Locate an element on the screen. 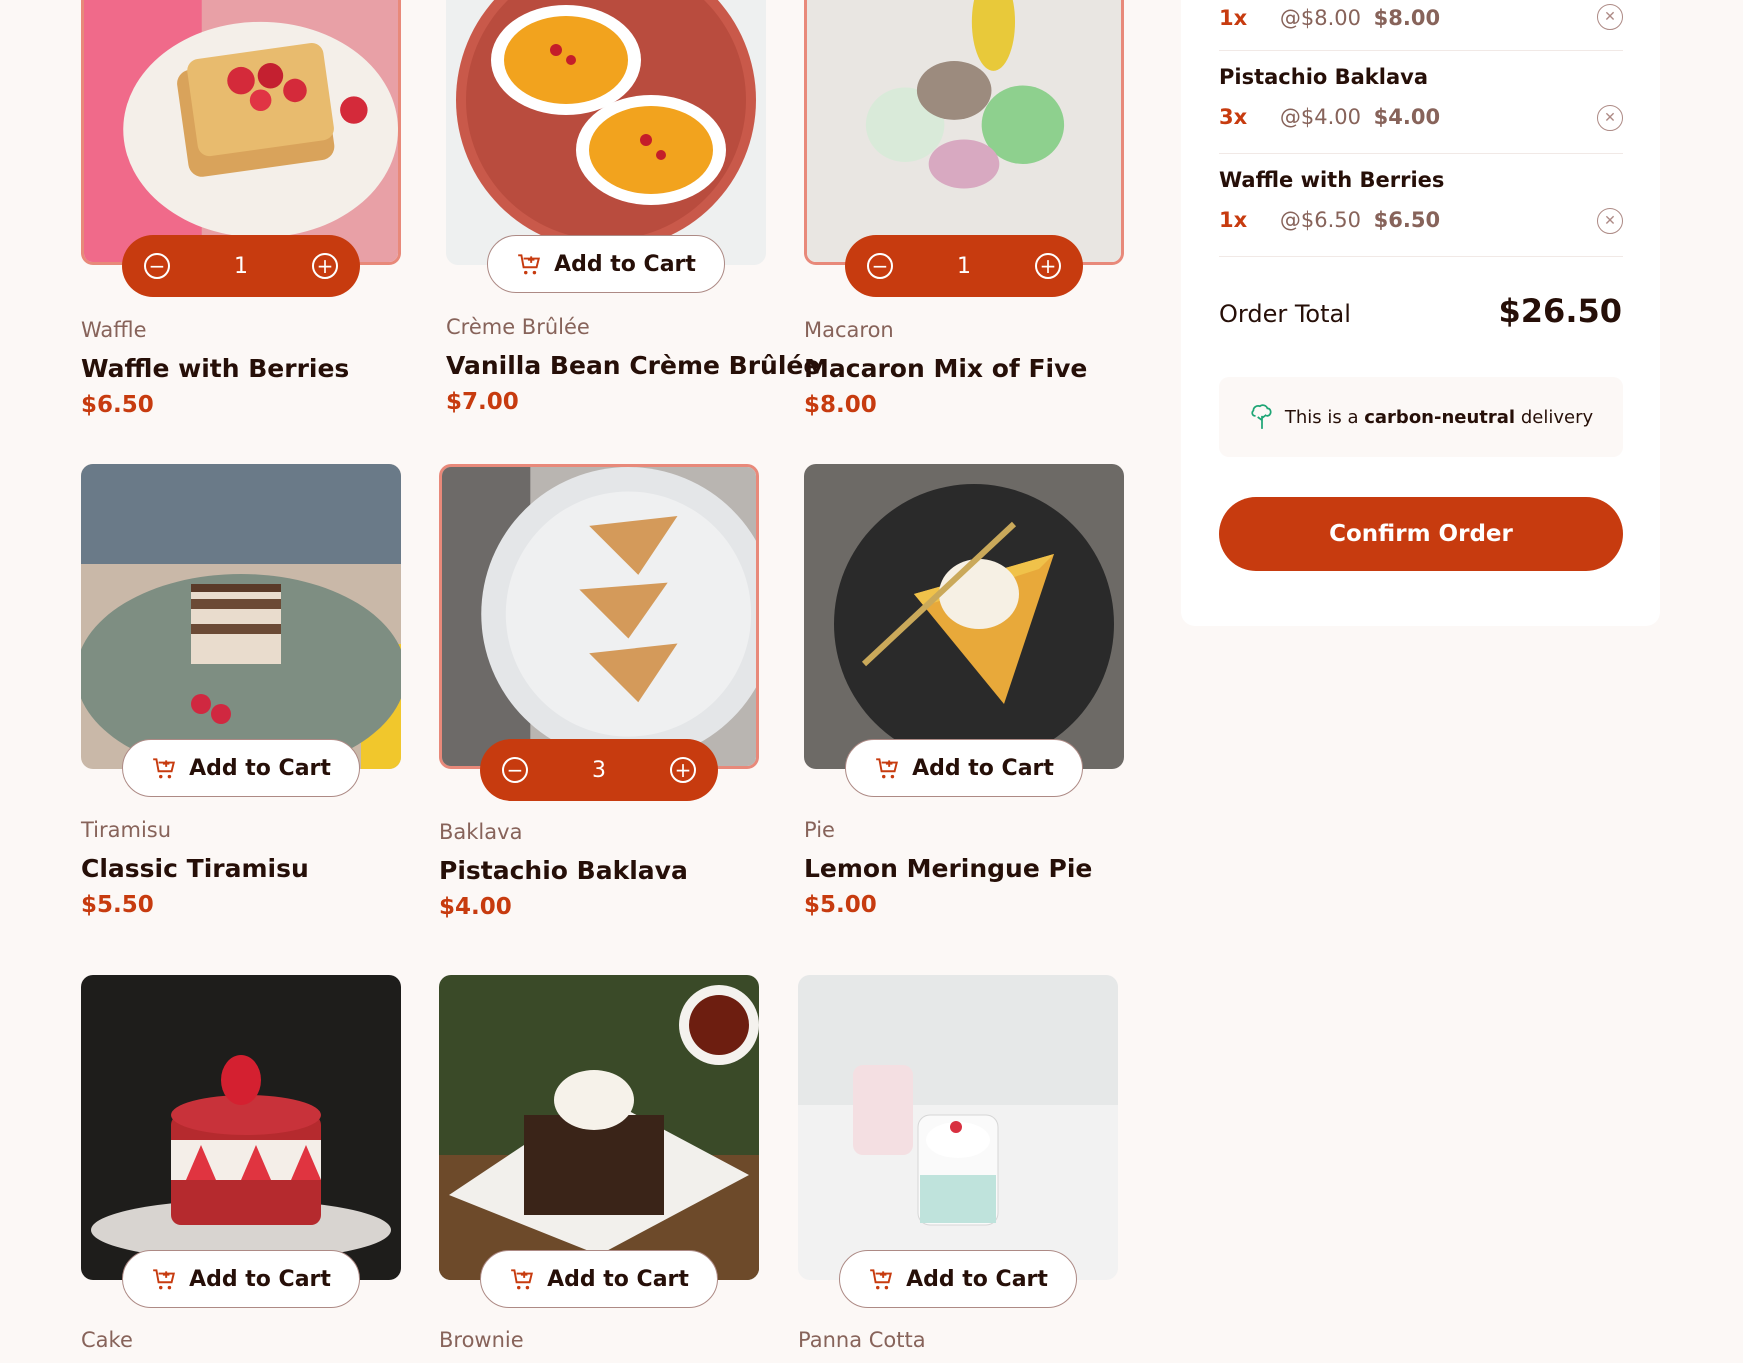  cart-item-name: Waffle with Berries is located at coordinates (1332, 180).